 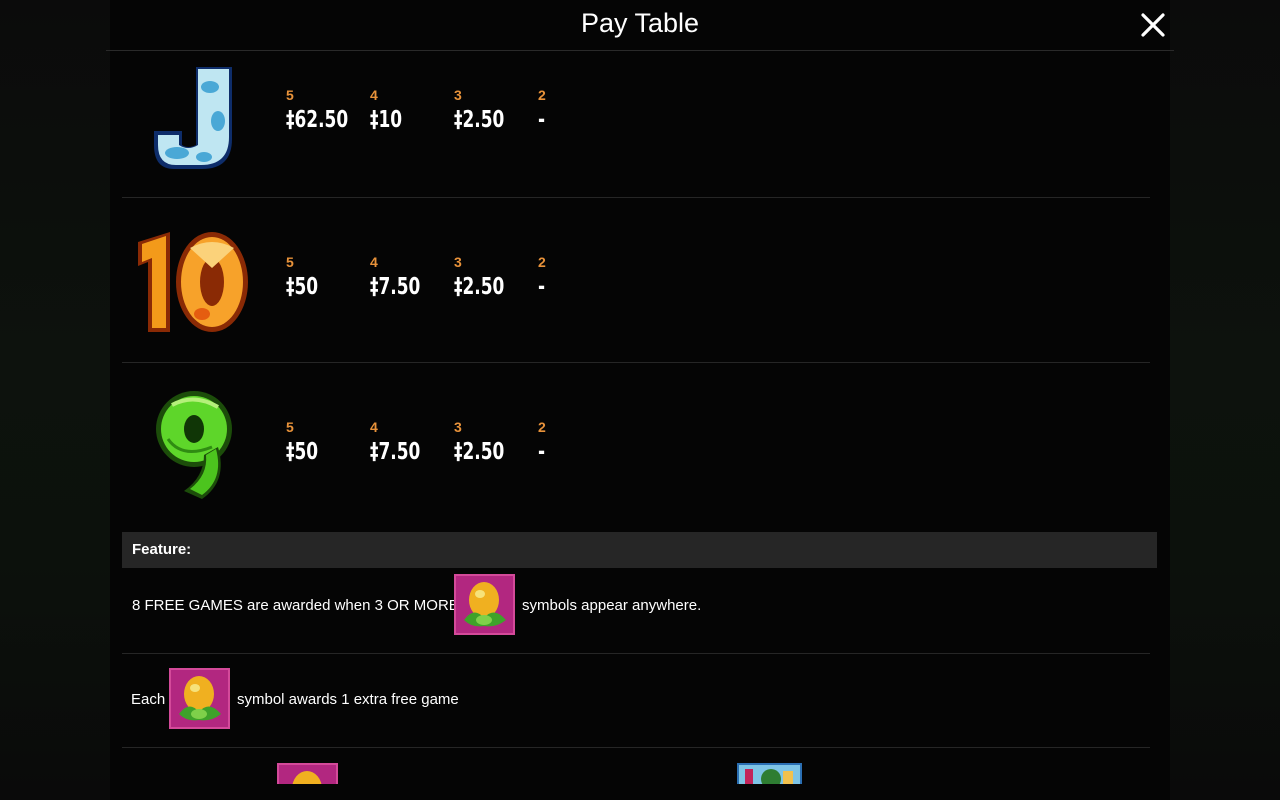 I want to click on close-icon, so click(x=1153, y=25).